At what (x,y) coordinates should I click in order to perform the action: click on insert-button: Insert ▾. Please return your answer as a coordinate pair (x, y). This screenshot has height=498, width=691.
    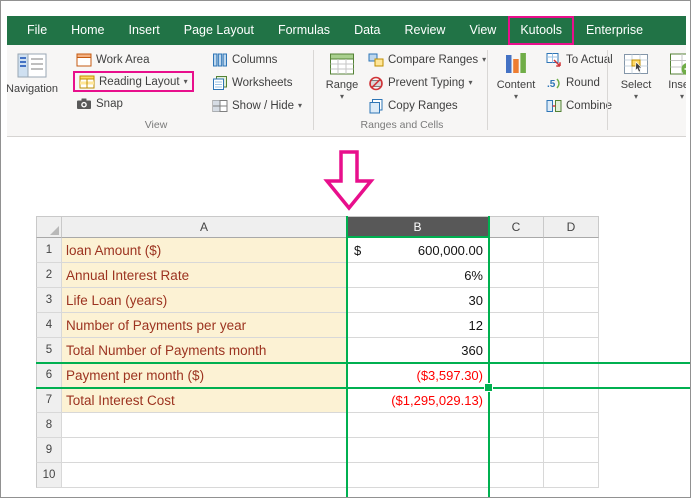
    Looking at the image, I should click on (672, 90).